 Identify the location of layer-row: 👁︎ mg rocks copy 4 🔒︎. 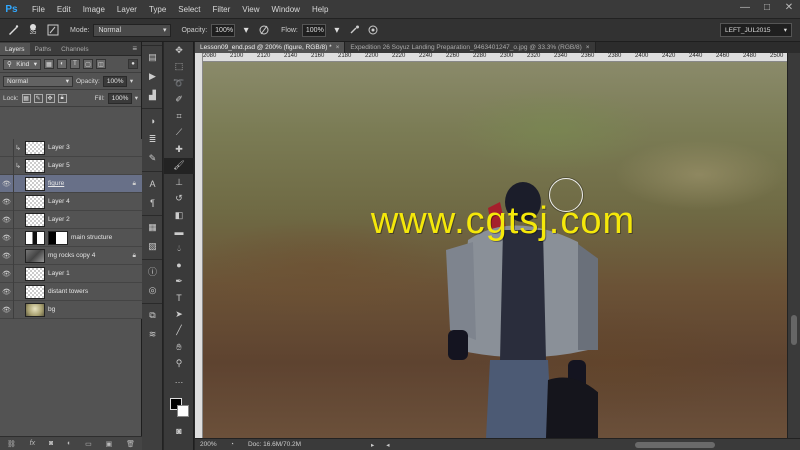
(71, 255).